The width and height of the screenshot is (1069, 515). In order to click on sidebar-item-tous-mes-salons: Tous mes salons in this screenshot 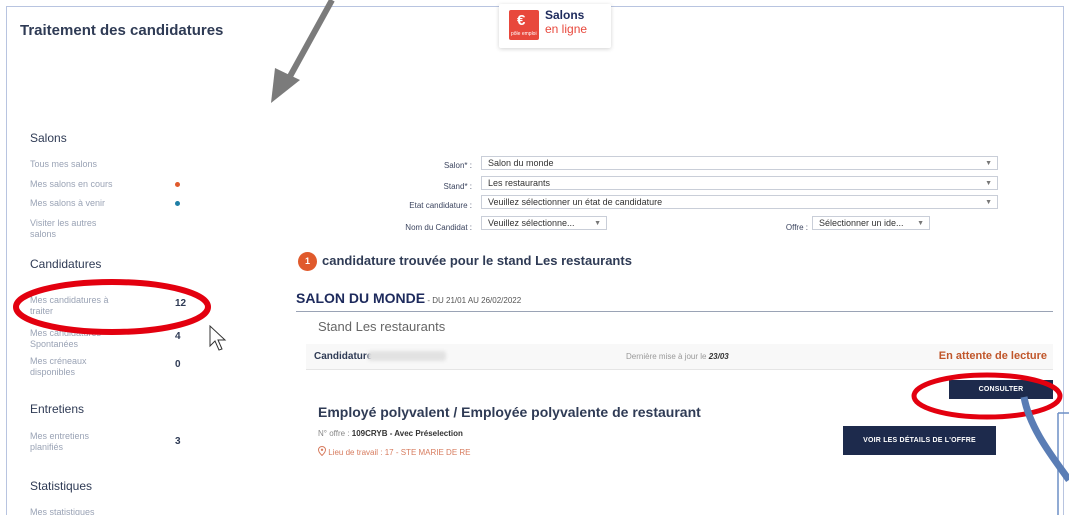, I will do `click(80, 164)`.